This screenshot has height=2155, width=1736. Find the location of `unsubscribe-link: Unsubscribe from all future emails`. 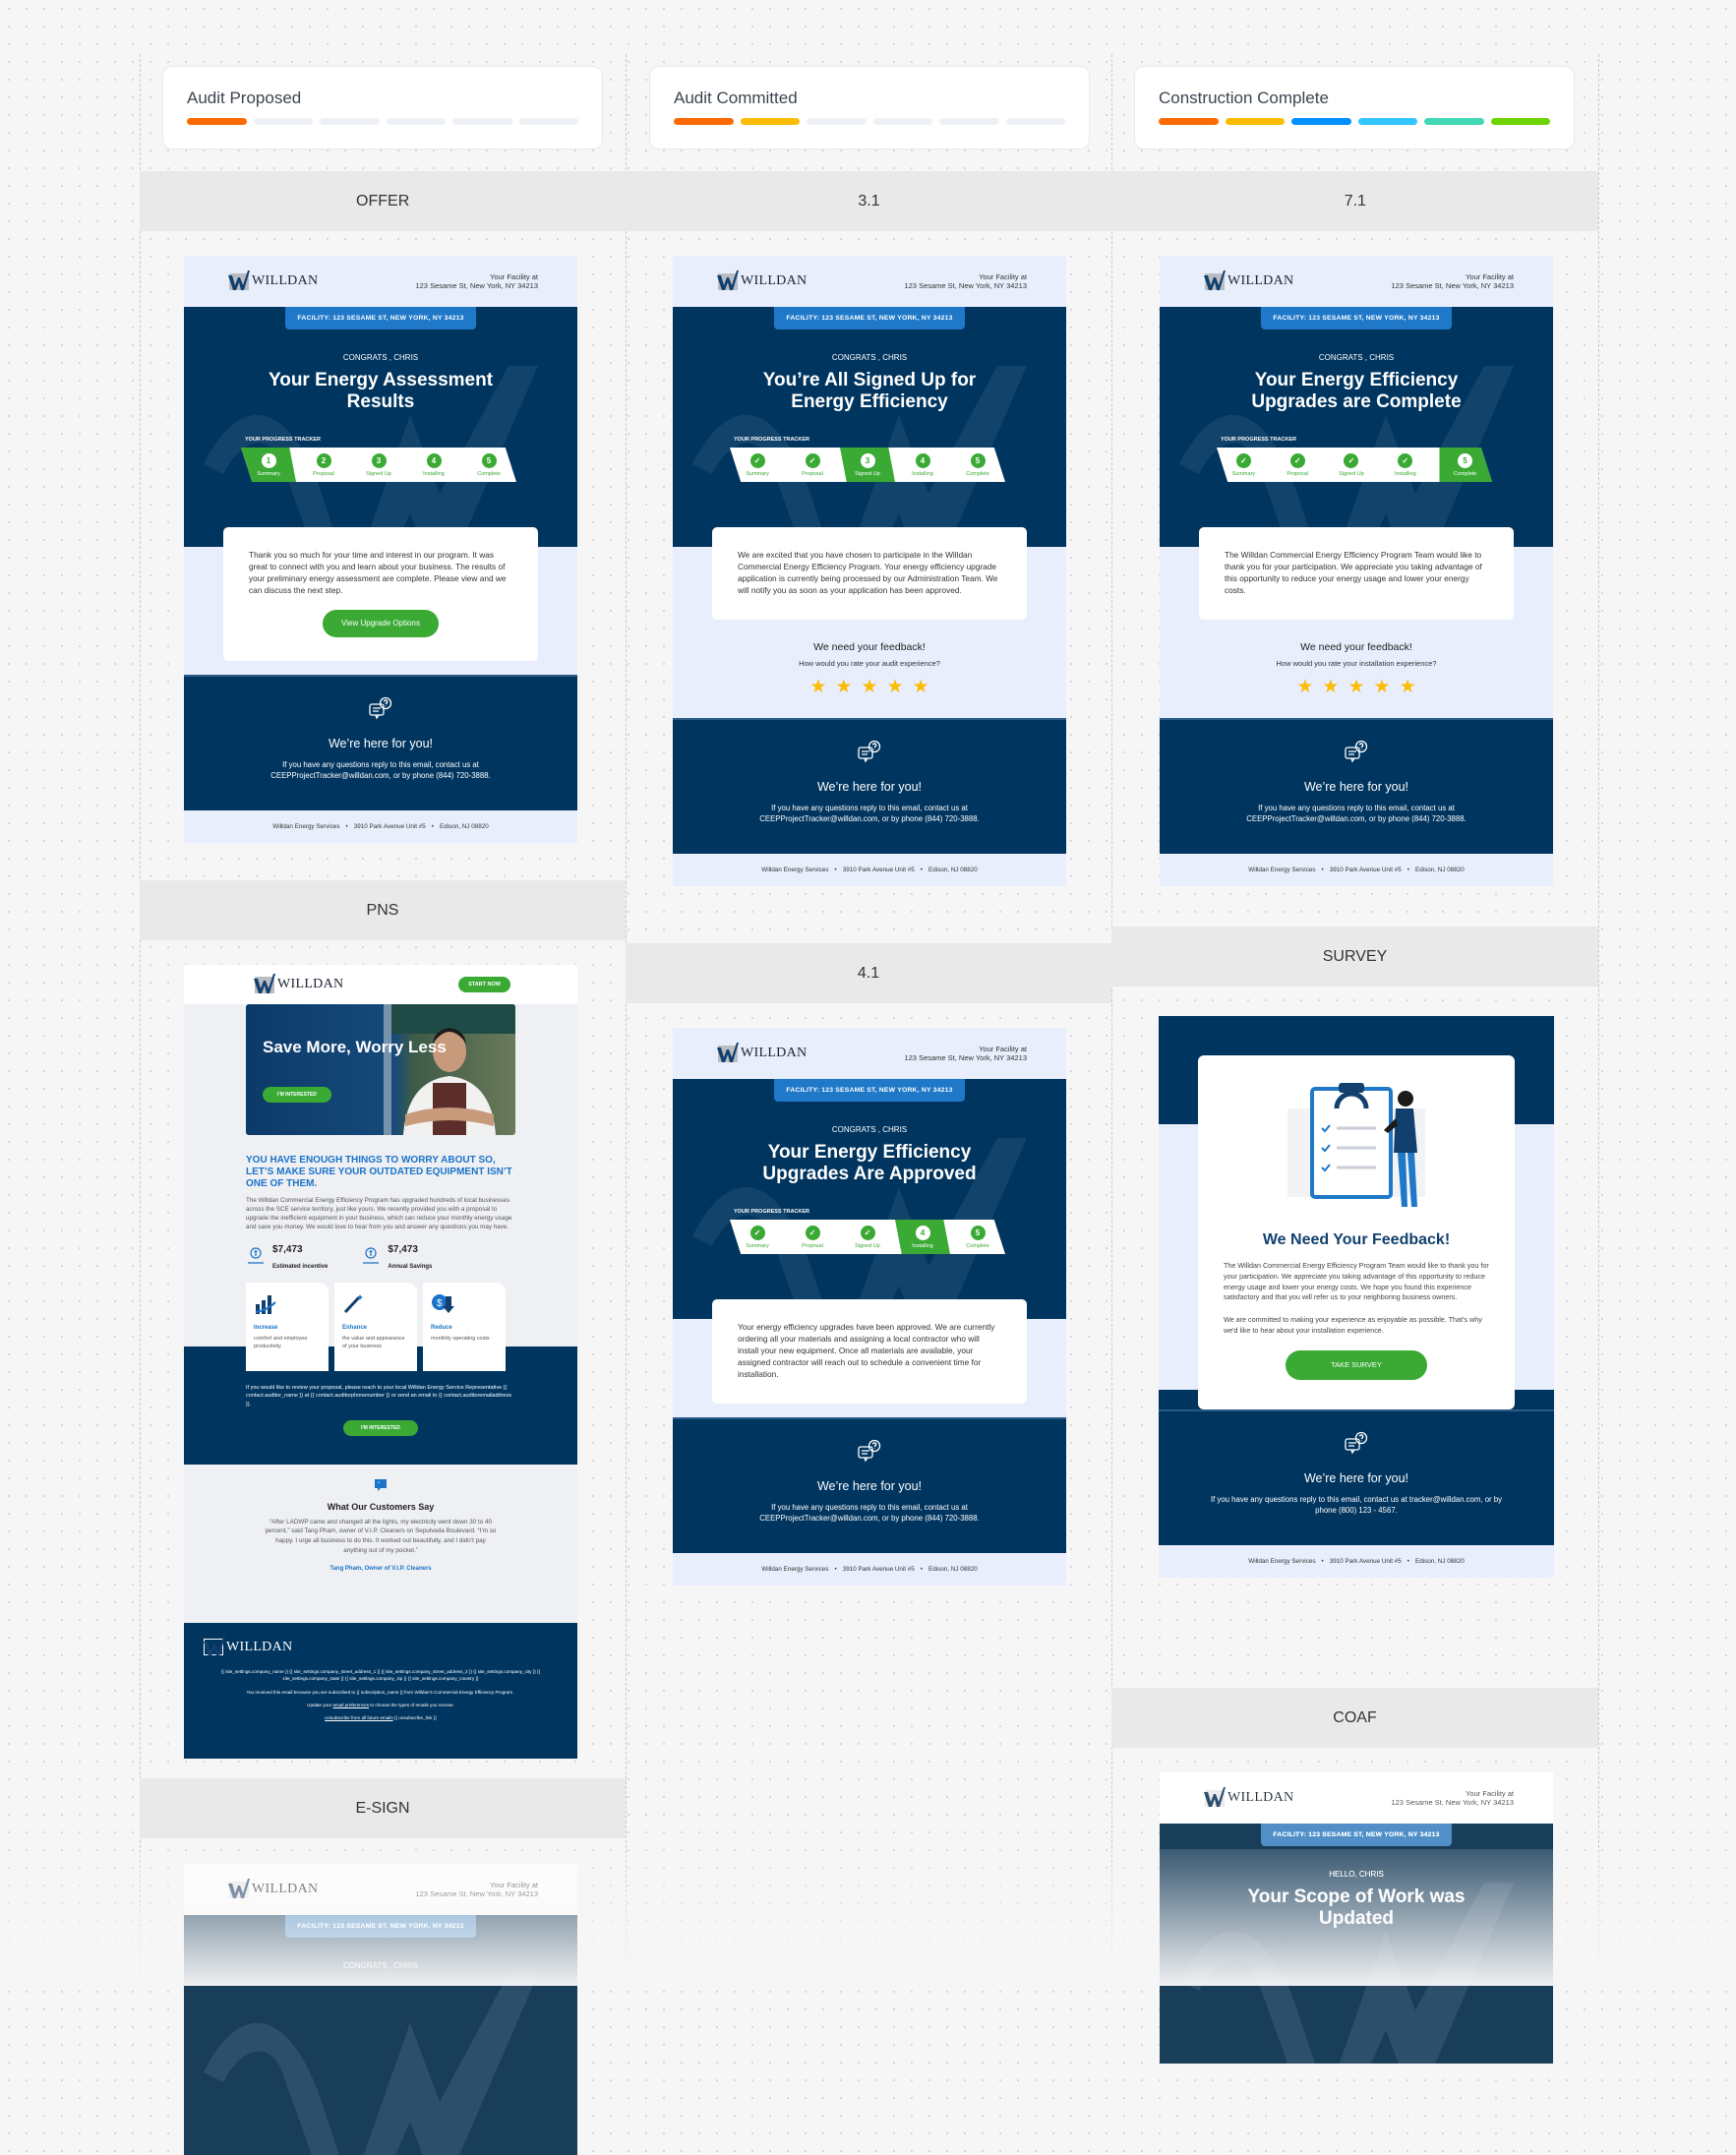

unsubscribe-link: Unsubscribe from all future emails is located at coordinates (358, 1717).